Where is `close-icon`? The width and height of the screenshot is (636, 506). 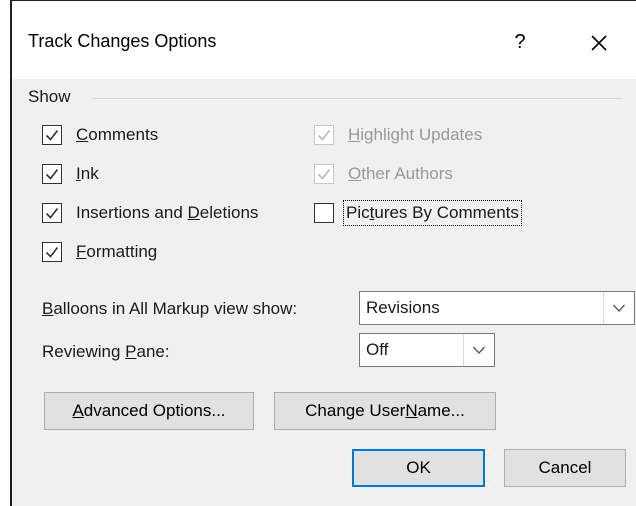
close-icon is located at coordinates (599, 43).